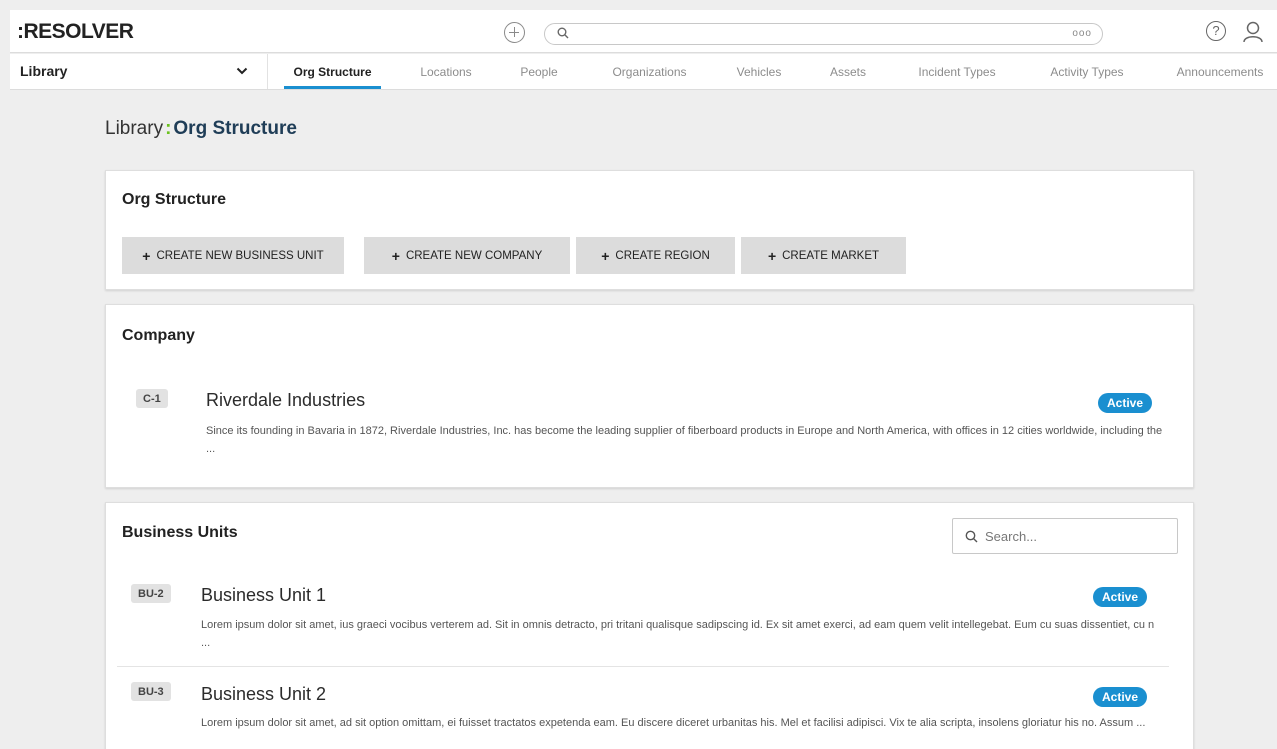 The image size is (1277, 749). I want to click on create-market-button: + CREATE MARKET, so click(823, 255).